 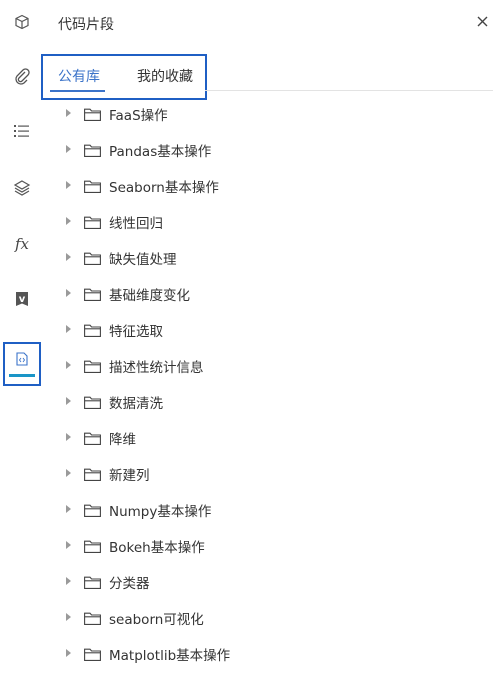 I want to click on folder-label: 分类器, so click(x=129, y=584).